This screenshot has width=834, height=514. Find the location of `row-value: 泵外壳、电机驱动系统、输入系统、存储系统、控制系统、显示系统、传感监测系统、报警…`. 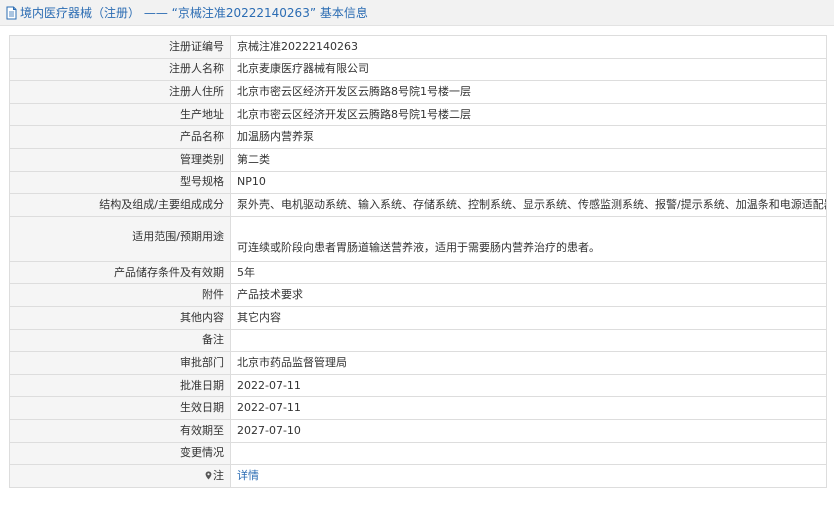

row-value: 泵外壳、电机驱动系统、输入系统、存储系统、控制系统、显示系统、传感监测系统、报警… is located at coordinates (528, 205).